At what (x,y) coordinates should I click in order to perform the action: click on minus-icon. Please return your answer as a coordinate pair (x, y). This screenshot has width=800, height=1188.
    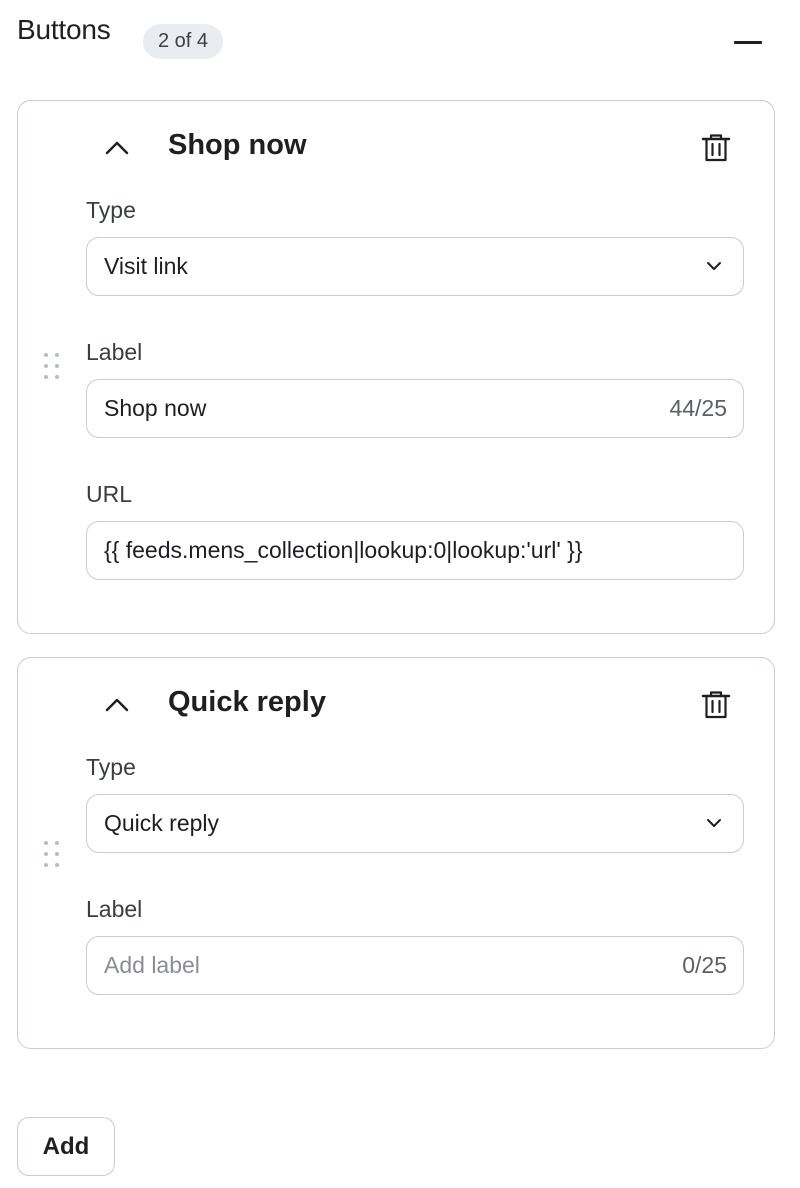
    Looking at the image, I should click on (748, 42).